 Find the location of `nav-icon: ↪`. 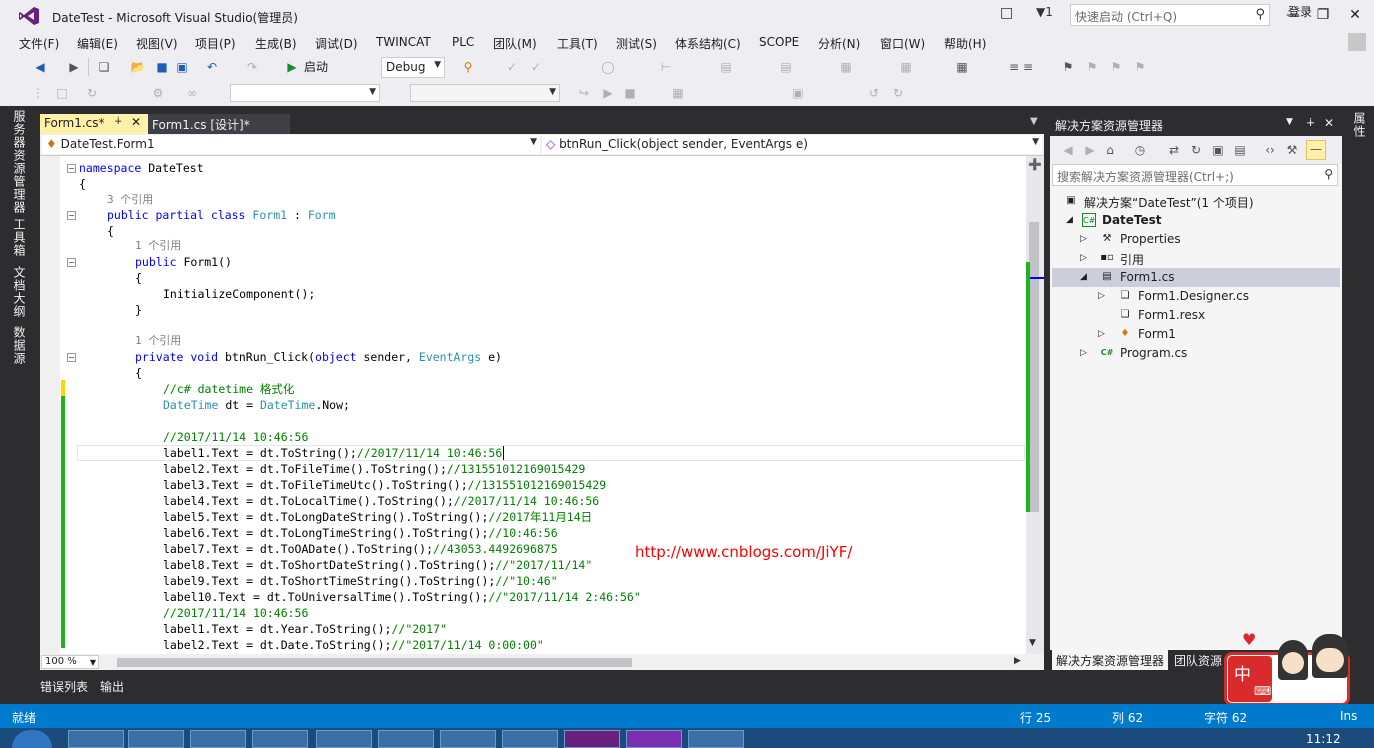

nav-icon: ↪ is located at coordinates (584, 93).